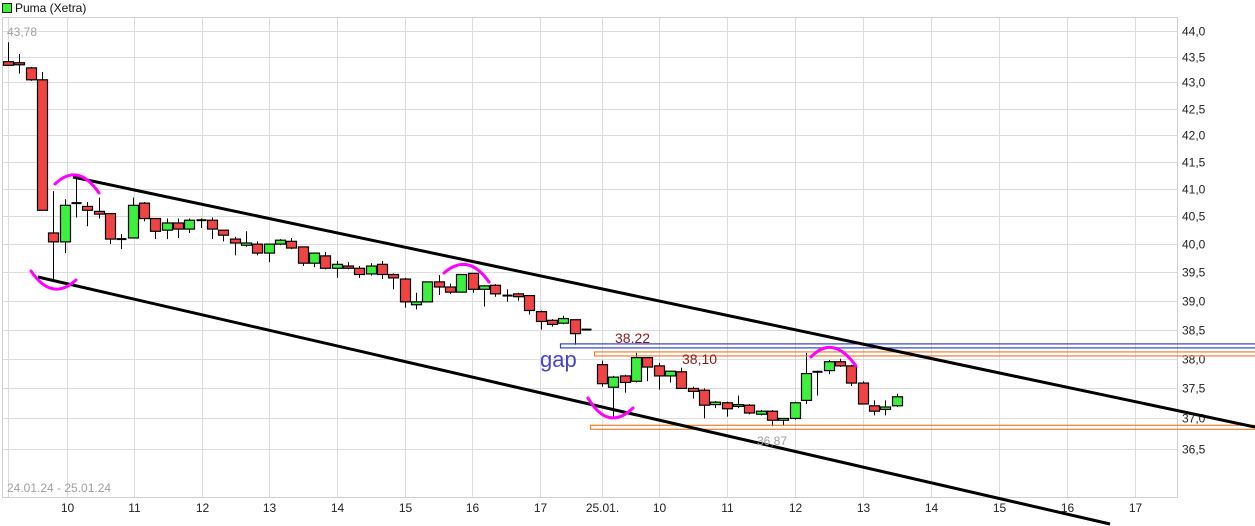 This screenshot has width=1255, height=526. I want to click on y-tick-label: 39,0, so click(1194, 302).